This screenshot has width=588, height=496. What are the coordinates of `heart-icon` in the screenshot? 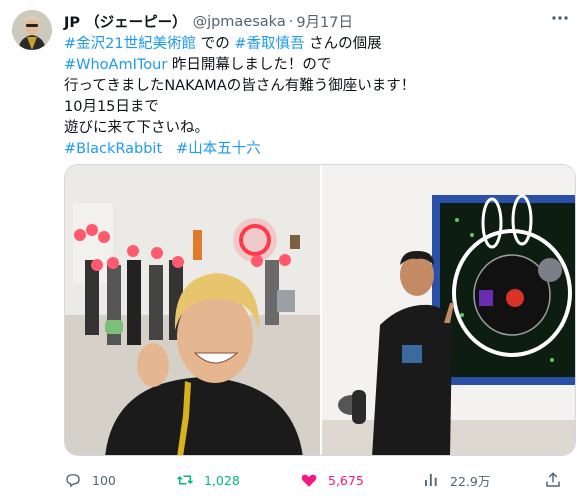 It's located at (309, 480).